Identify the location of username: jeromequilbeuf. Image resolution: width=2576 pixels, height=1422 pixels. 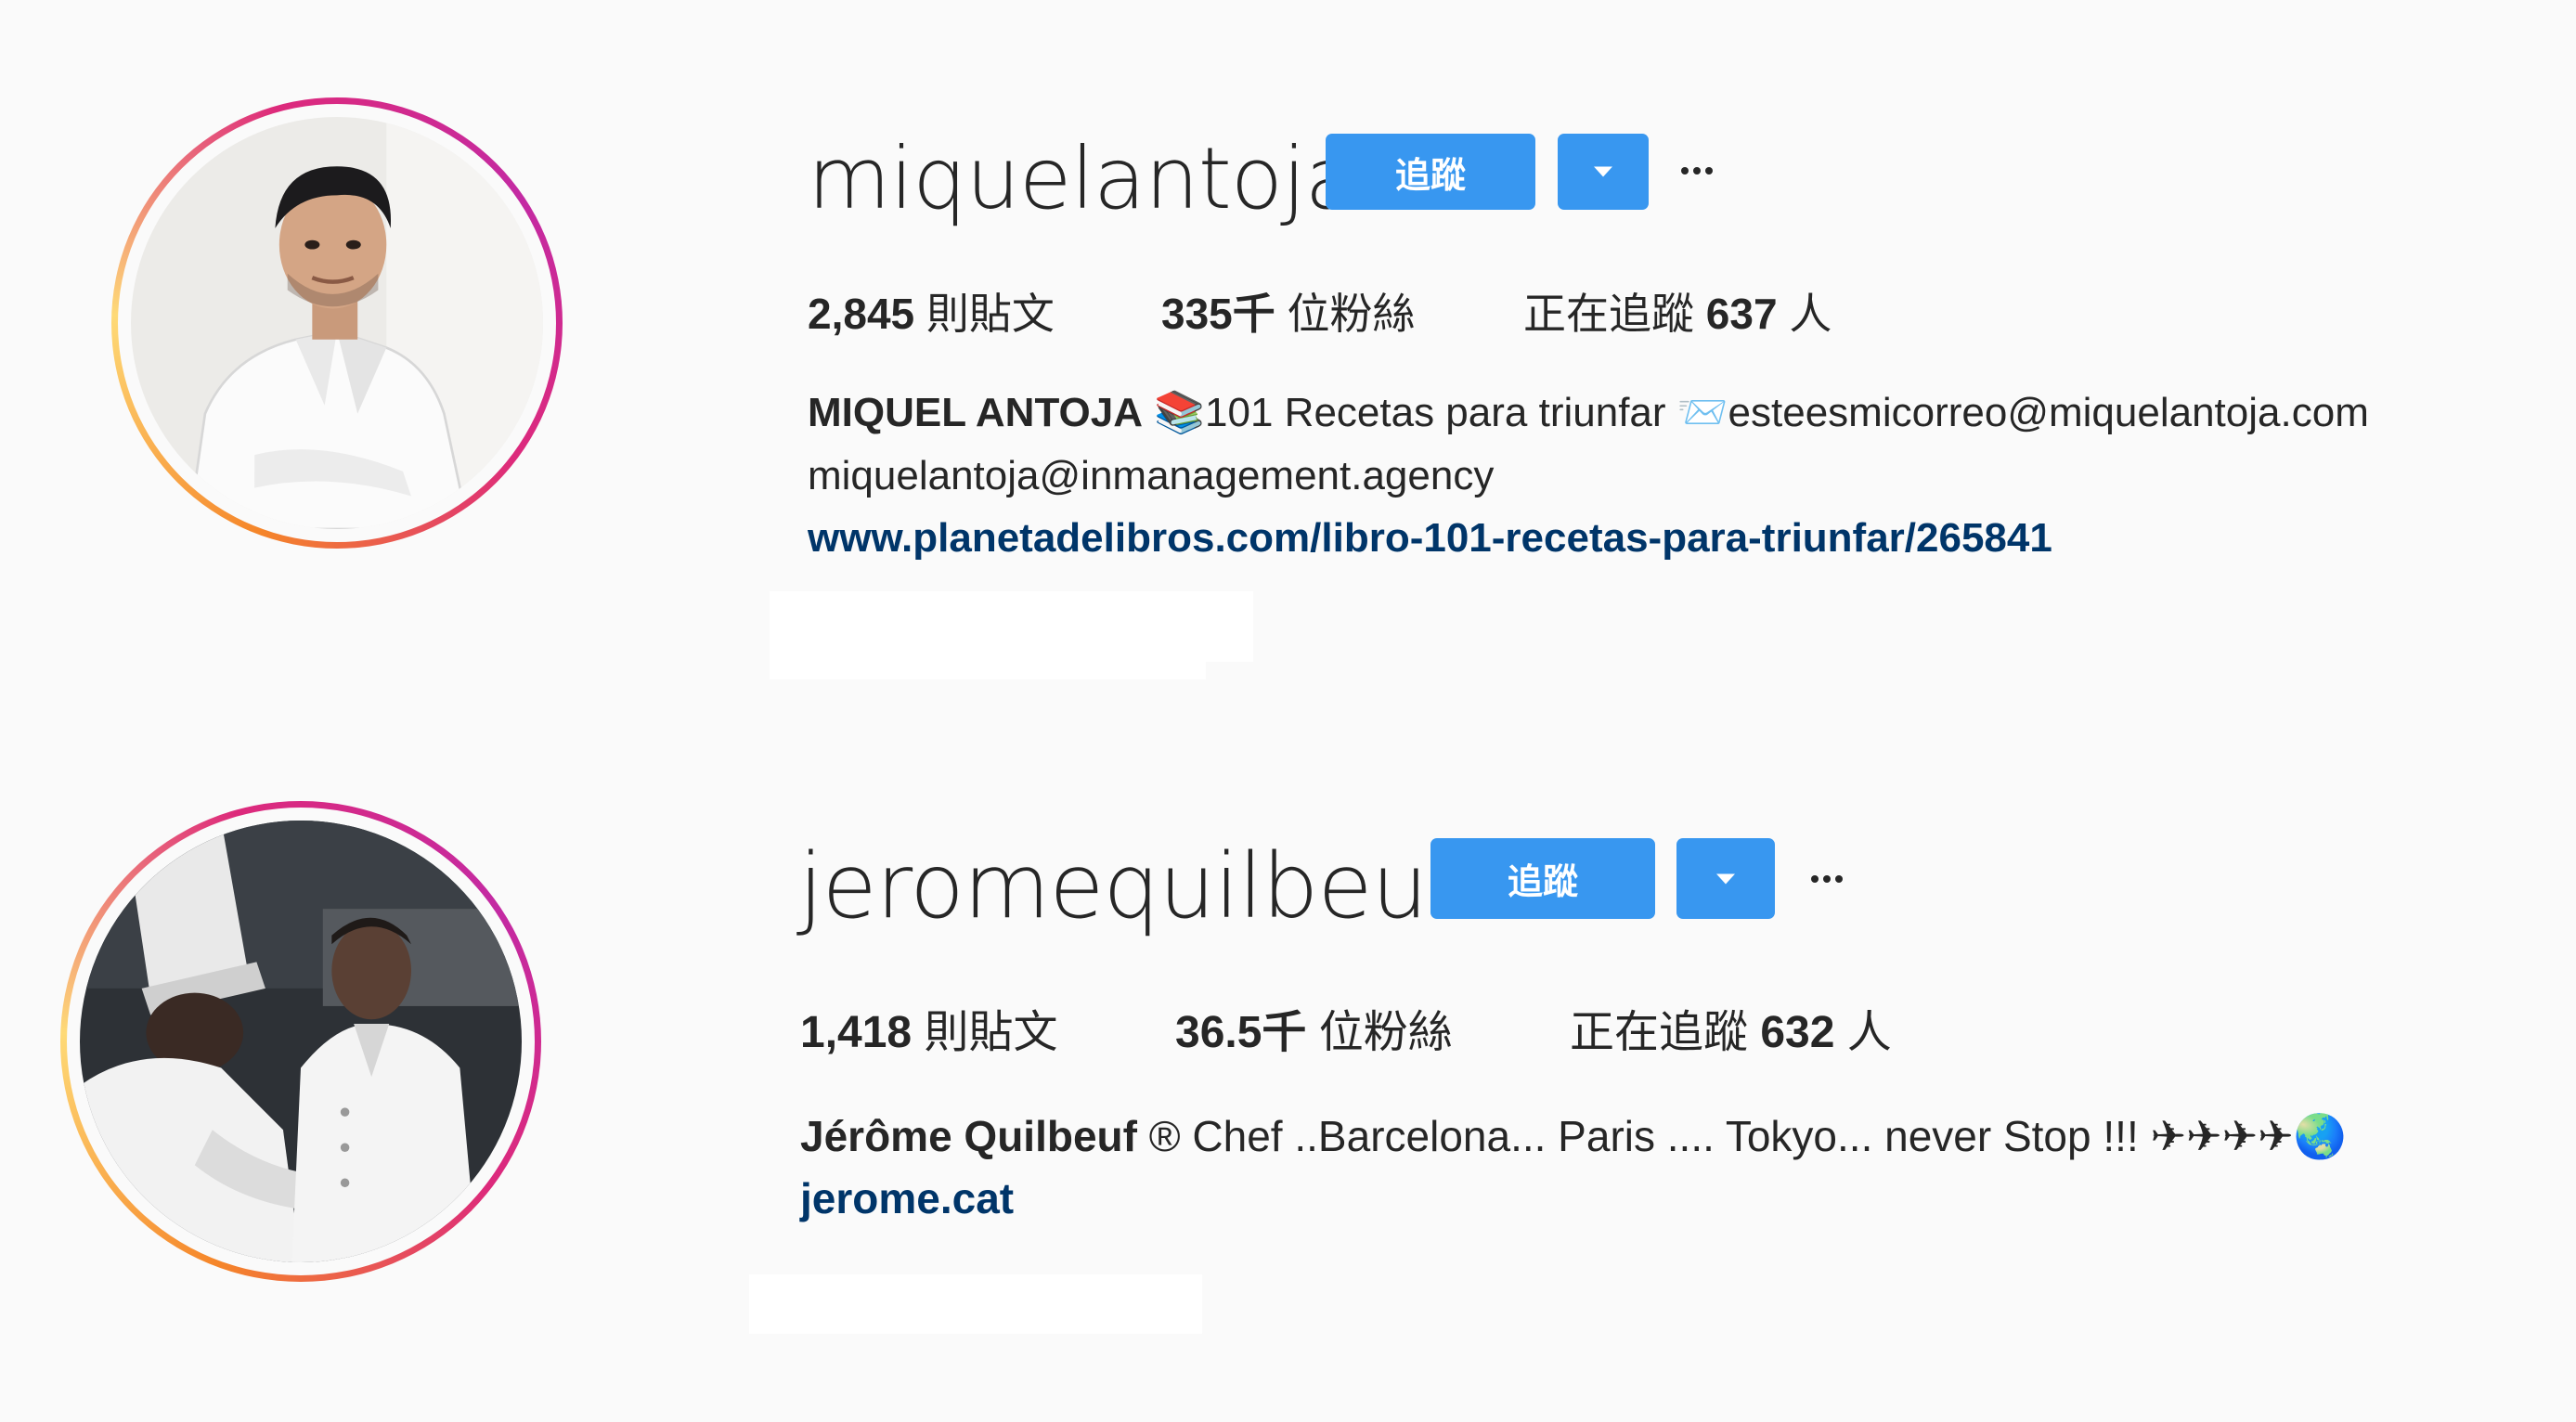
(1128, 886).